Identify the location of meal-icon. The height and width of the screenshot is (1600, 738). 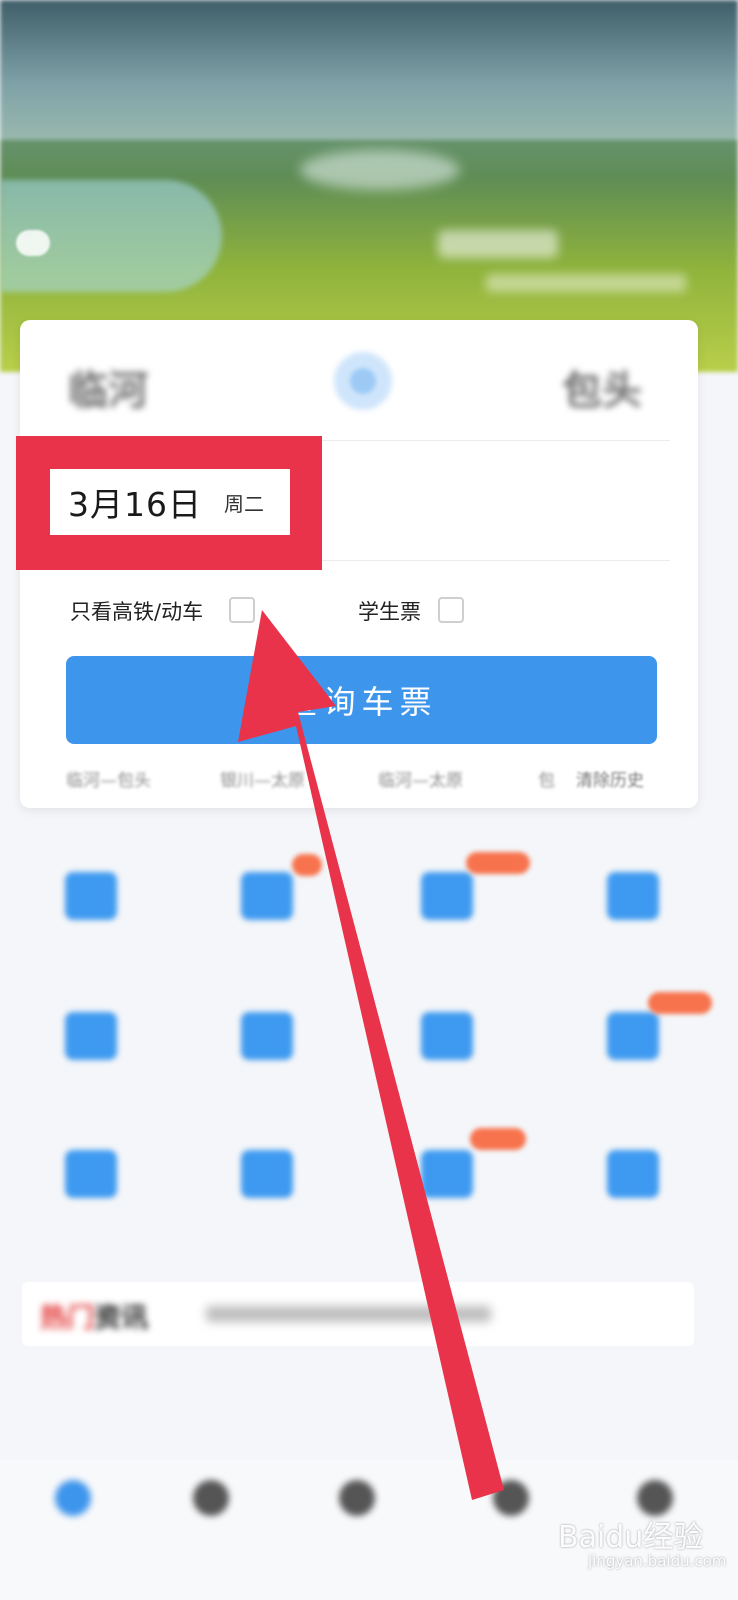
(91, 1174).